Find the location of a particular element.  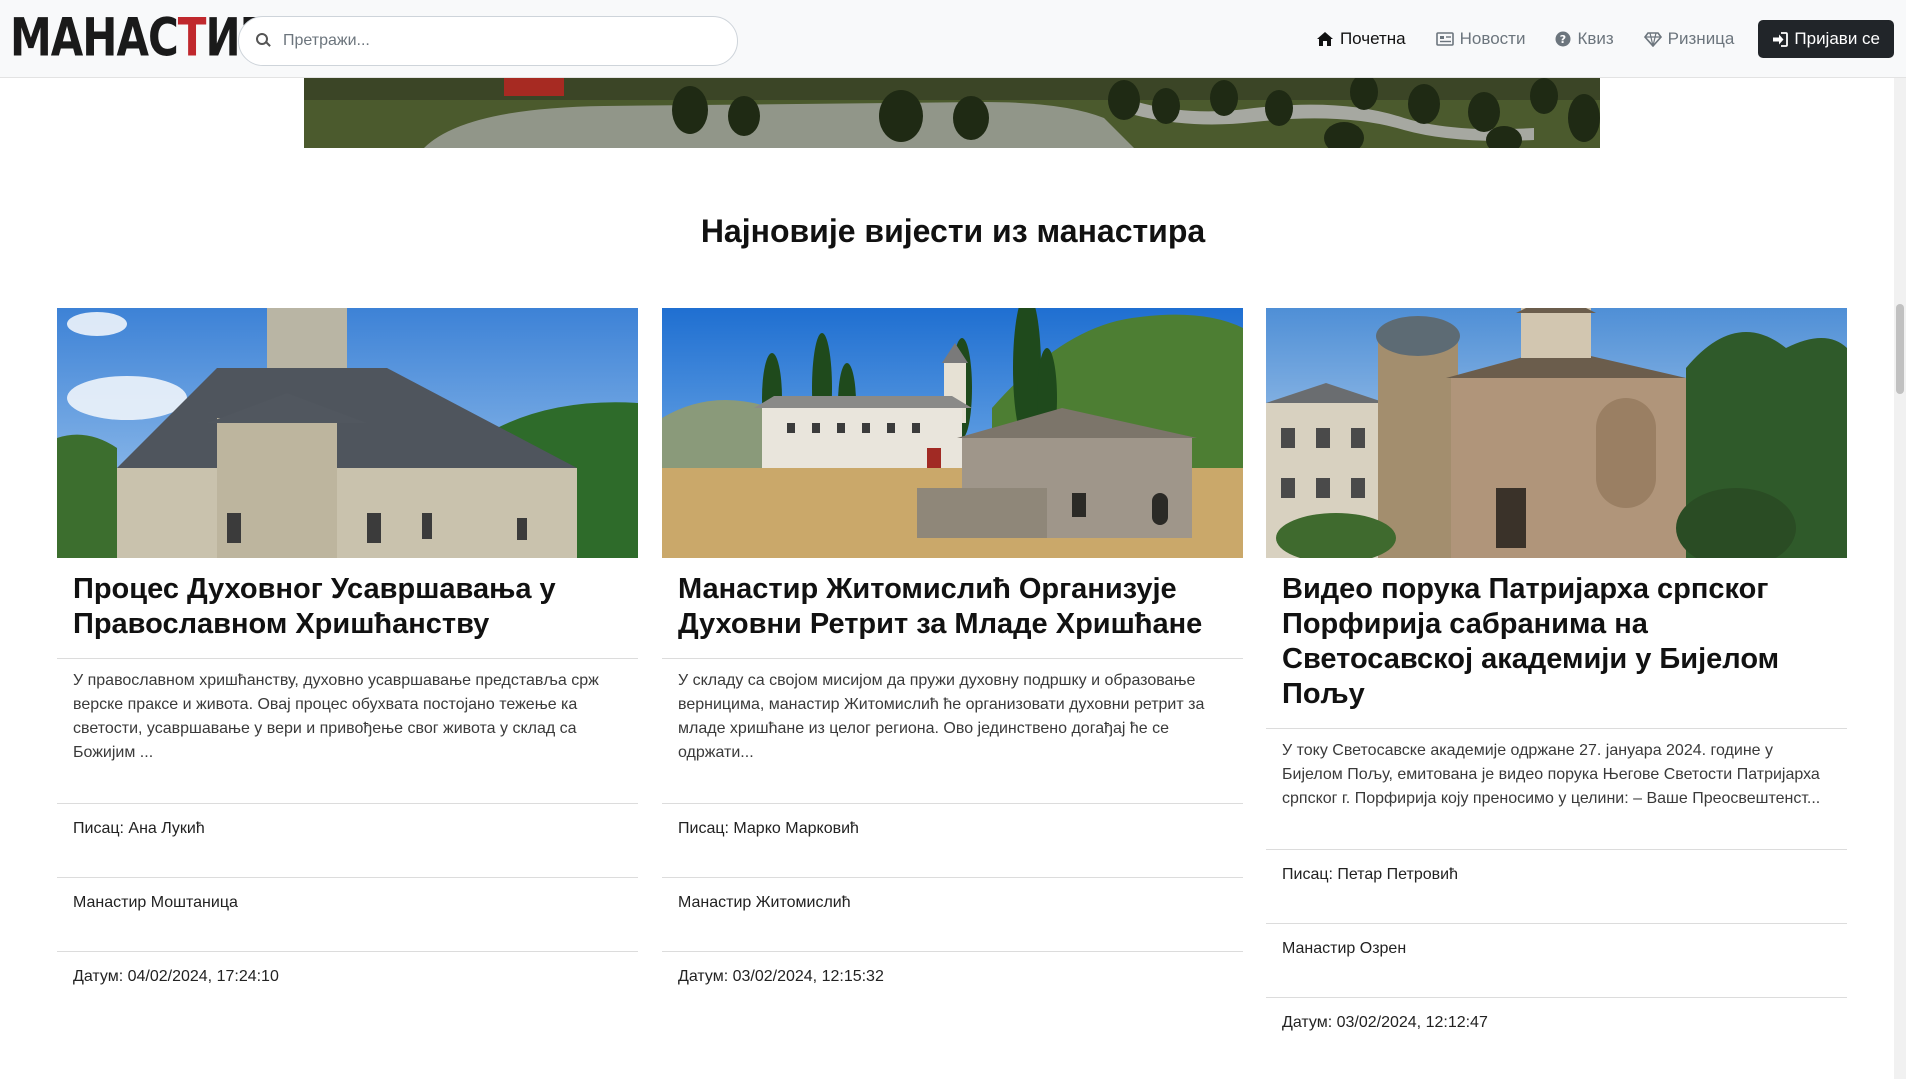

scrollbar-thumb is located at coordinates (1900, 349).